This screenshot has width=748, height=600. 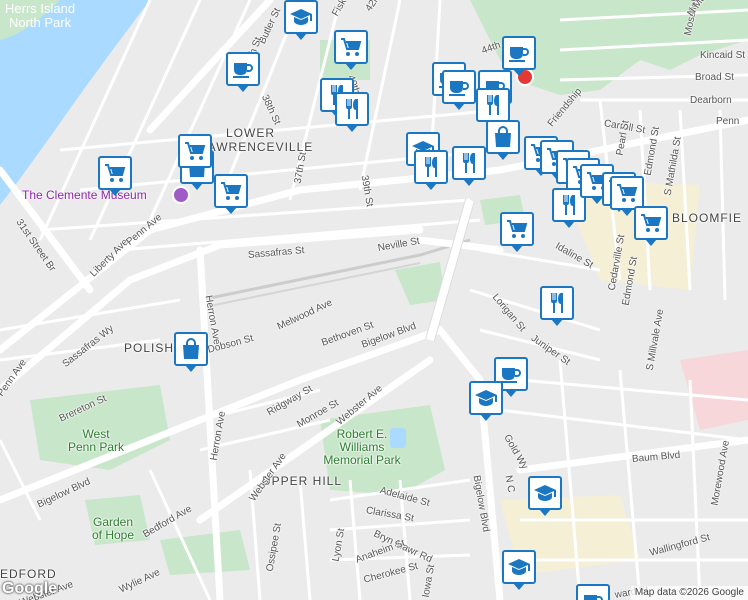 What do you see at coordinates (689, 593) in the screenshot?
I see `map-attribution: Map data ©2026 Google` at bounding box center [689, 593].